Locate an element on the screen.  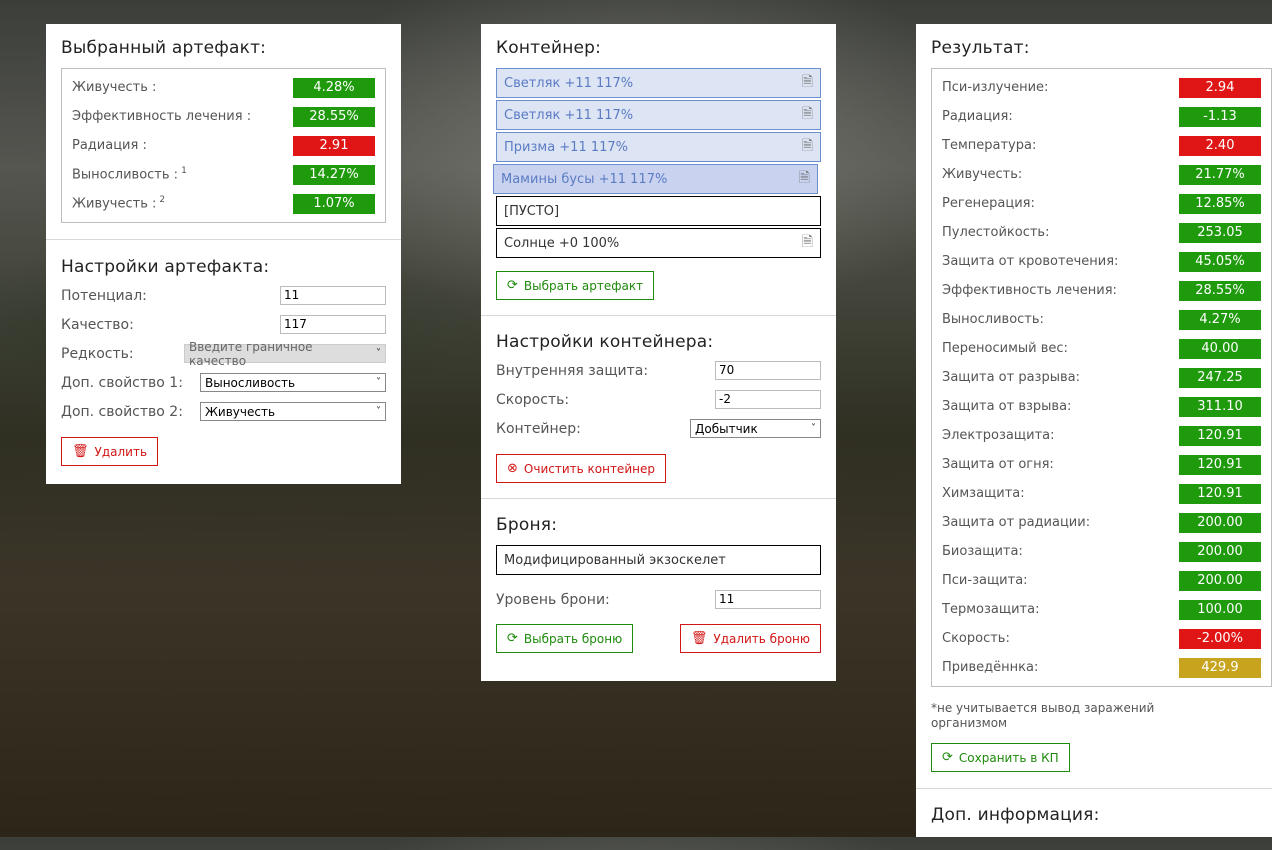
save-to-kp-button: ⟳ Сохранить в КП is located at coordinates (1000, 757).